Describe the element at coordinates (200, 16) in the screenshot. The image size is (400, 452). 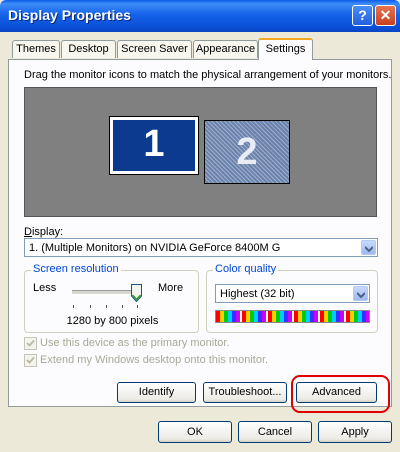
I see `title-bar: Display Properties ? ✕` at that location.